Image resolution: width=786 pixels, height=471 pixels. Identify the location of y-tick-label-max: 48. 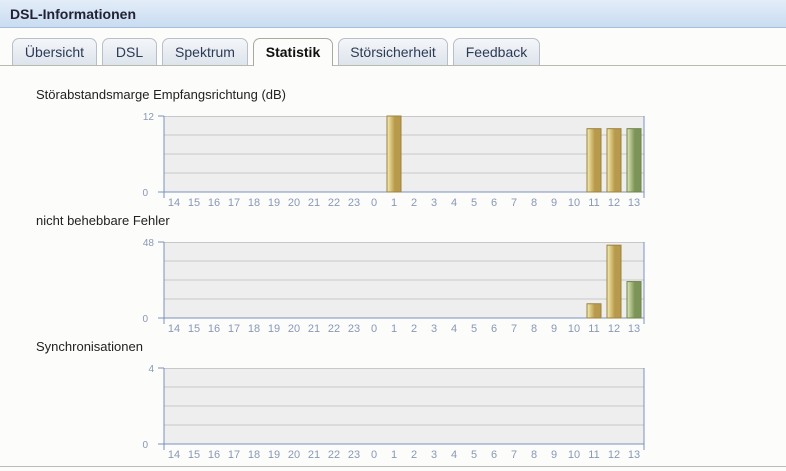
(149, 243).